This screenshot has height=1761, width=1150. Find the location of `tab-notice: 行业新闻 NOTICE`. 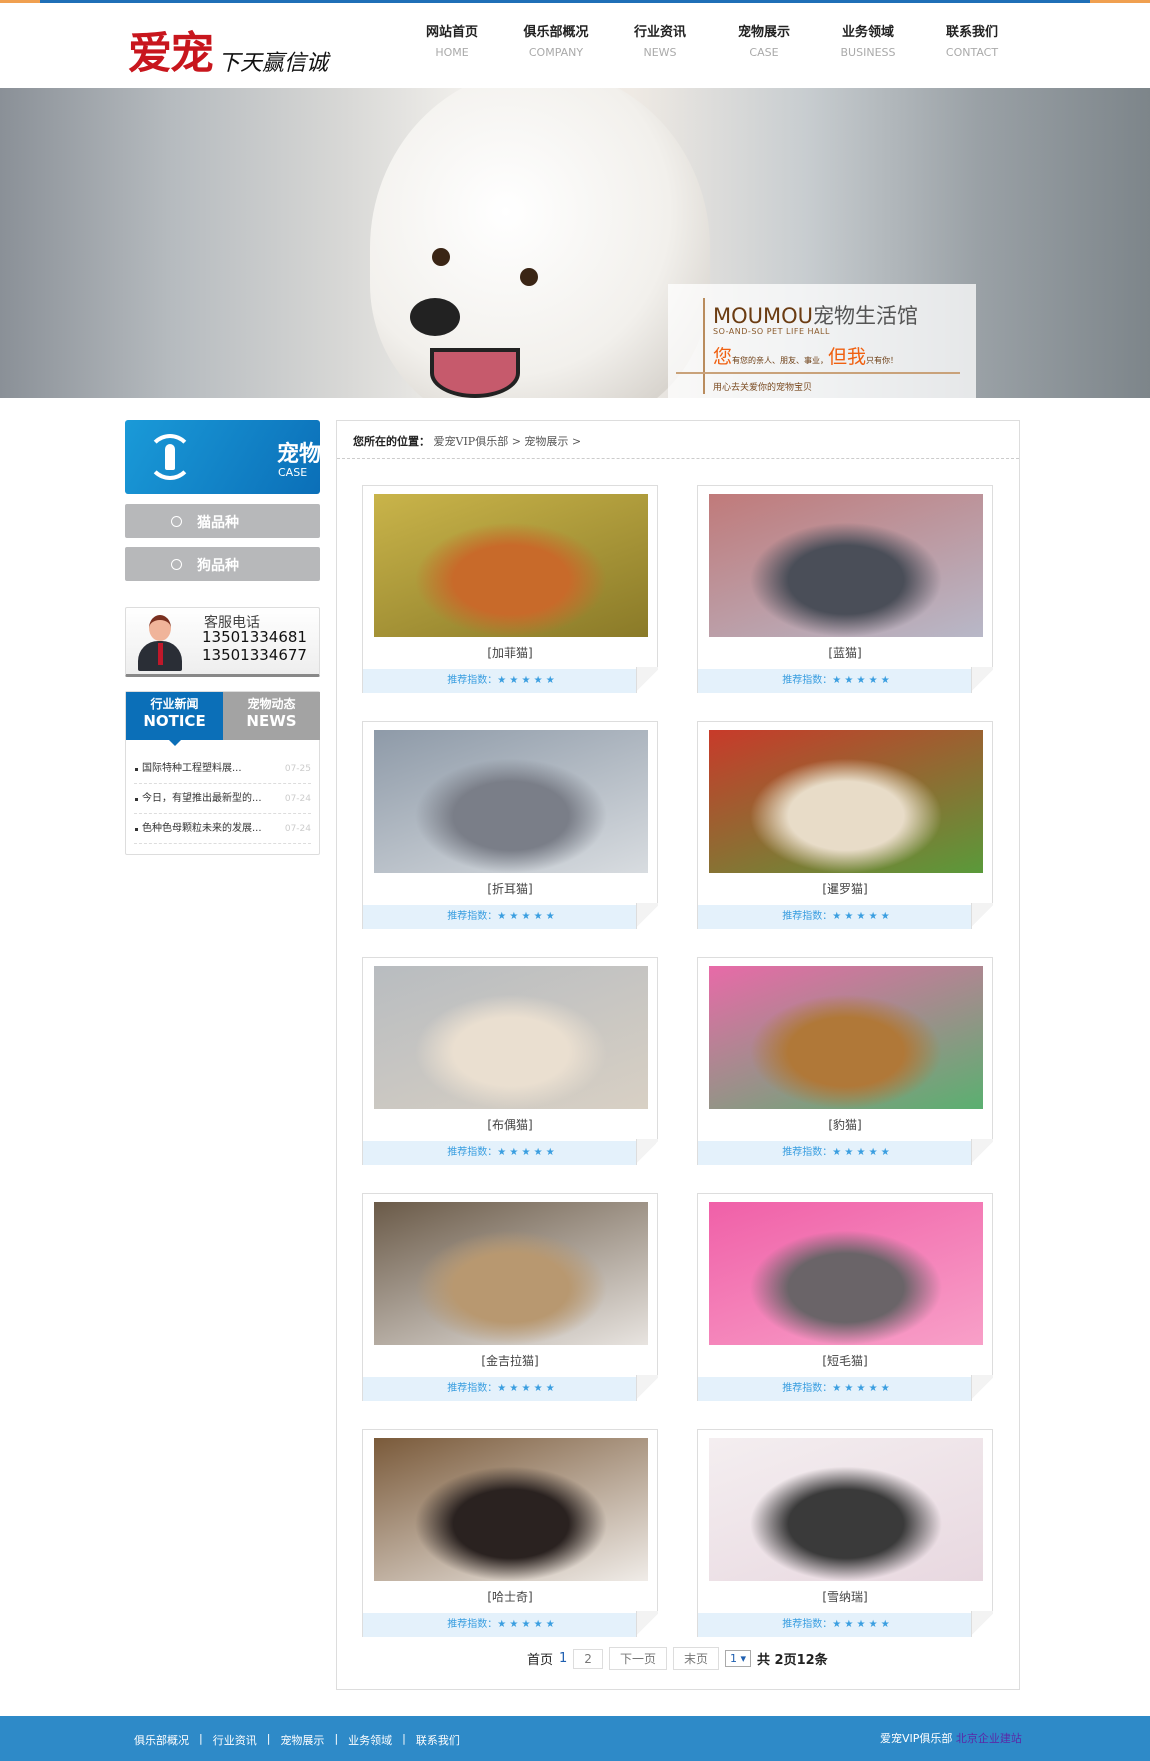

tab-notice: 行业新闻 NOTICE is located at coordinates (174, 719).